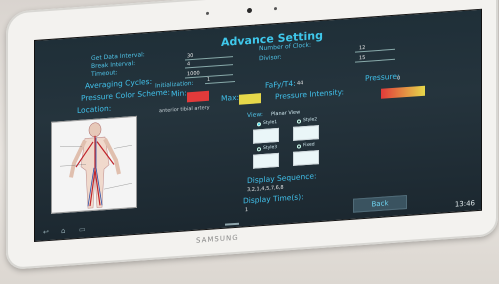  What do you see at coordinates (266, 160) in the screenshot?
I see `style3-preview` at bounding box center [266, 160].